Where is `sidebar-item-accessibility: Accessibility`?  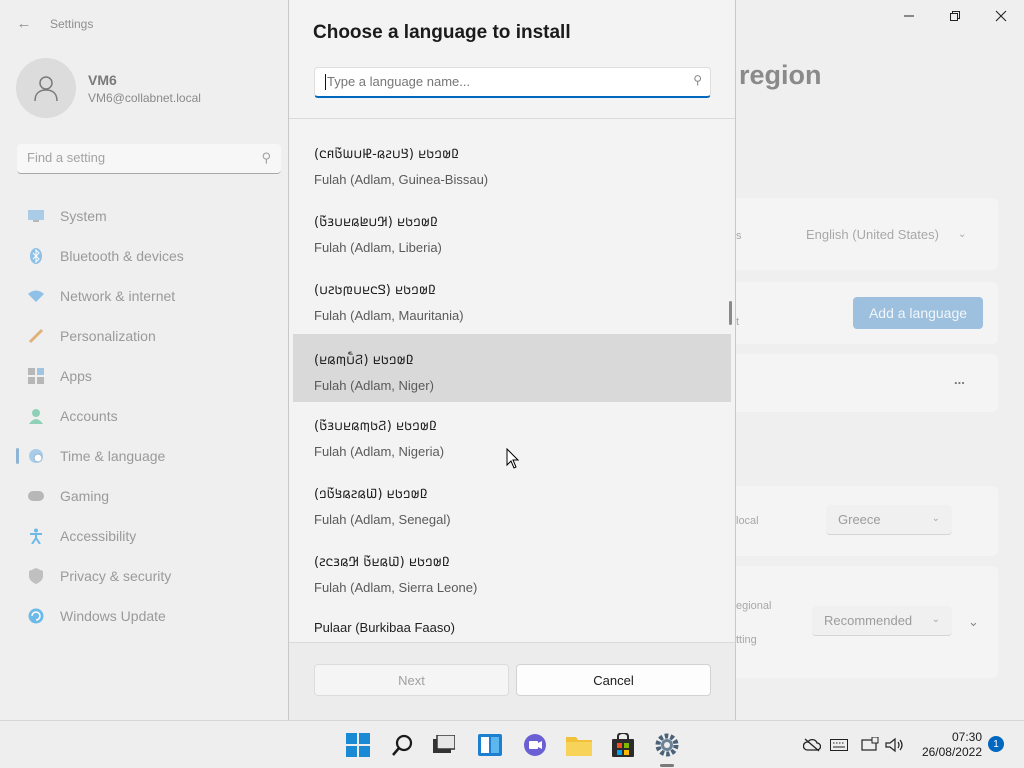 sidebar-item-accessibility: Accessibility is located at coordinates (150, 536).